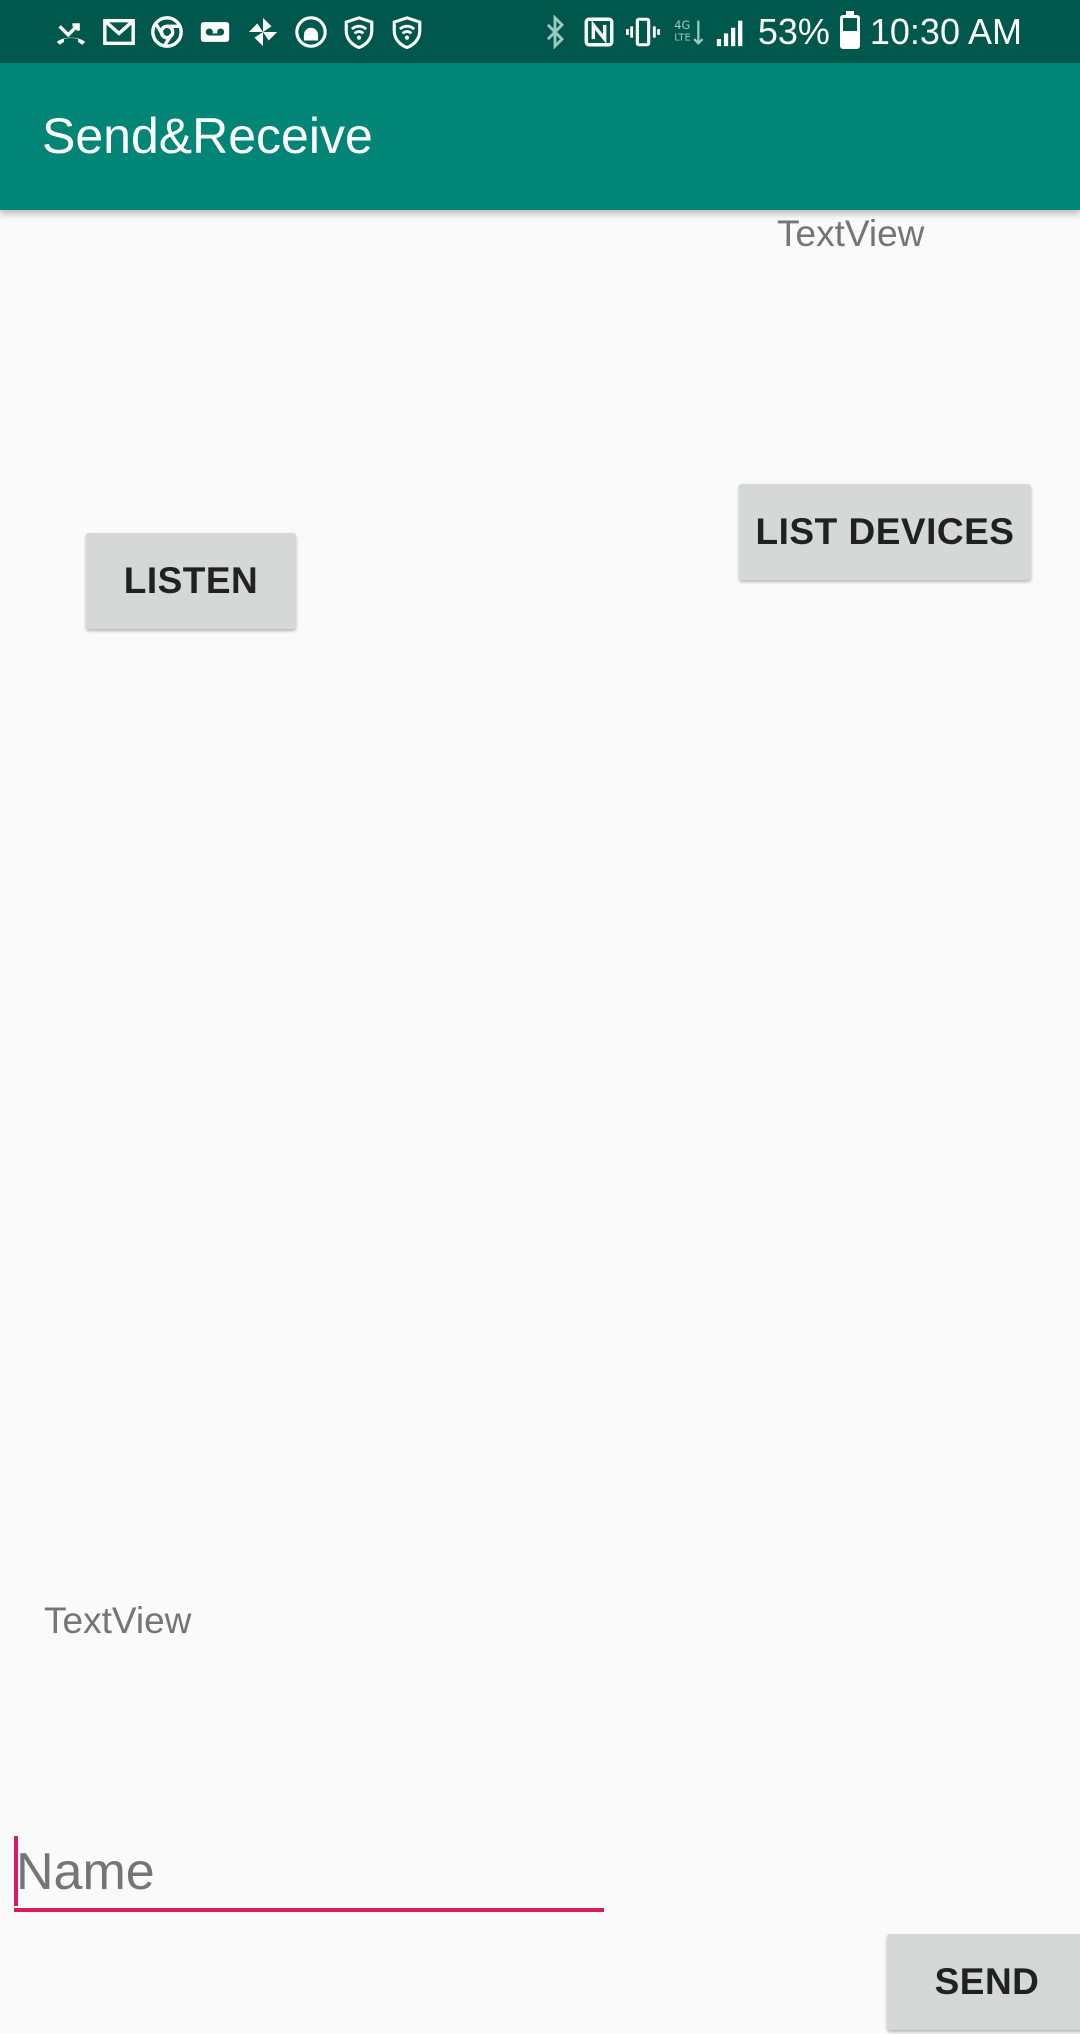 This screenshot has height=2034, width=1080. Describe the element at coordinates (119, 32) in the screenshot. I see `gmail-icon` at that location.